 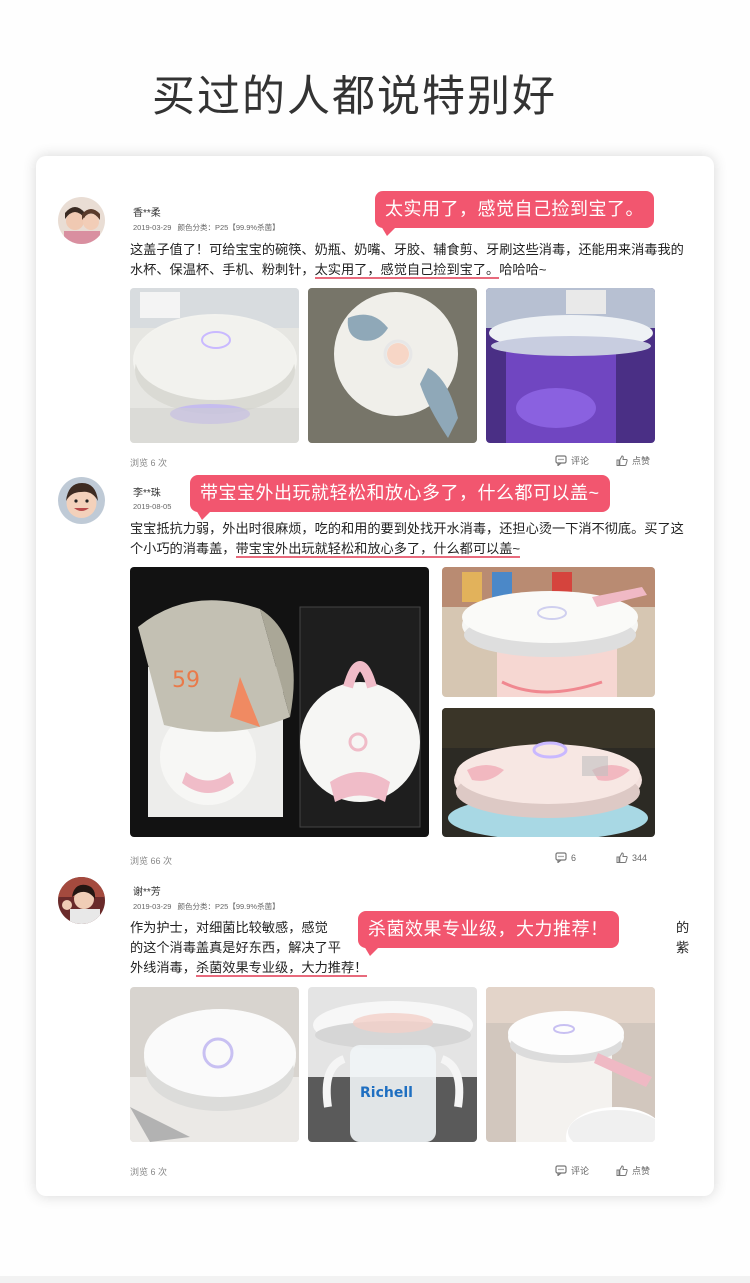 What do you see at coordinates (147, 493) in the screenshot?
I see `user-name: 李**珠` at bounding box center [147, 493].